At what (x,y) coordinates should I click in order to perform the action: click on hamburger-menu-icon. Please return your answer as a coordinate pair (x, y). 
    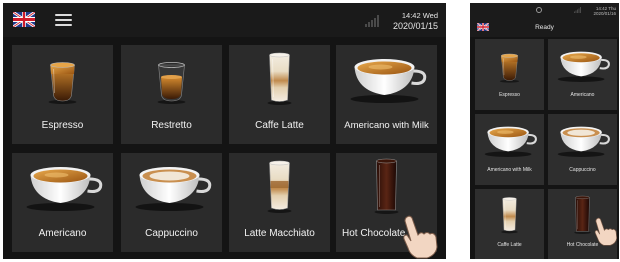
    Looking at the image, I should click on (63, 20).